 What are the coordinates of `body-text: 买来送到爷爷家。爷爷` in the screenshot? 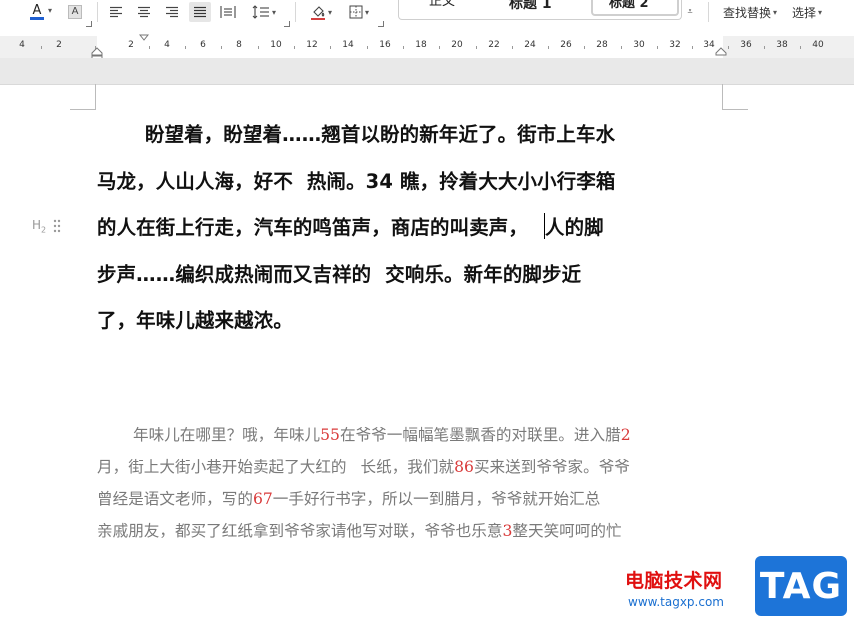 It's located at (551, 467).